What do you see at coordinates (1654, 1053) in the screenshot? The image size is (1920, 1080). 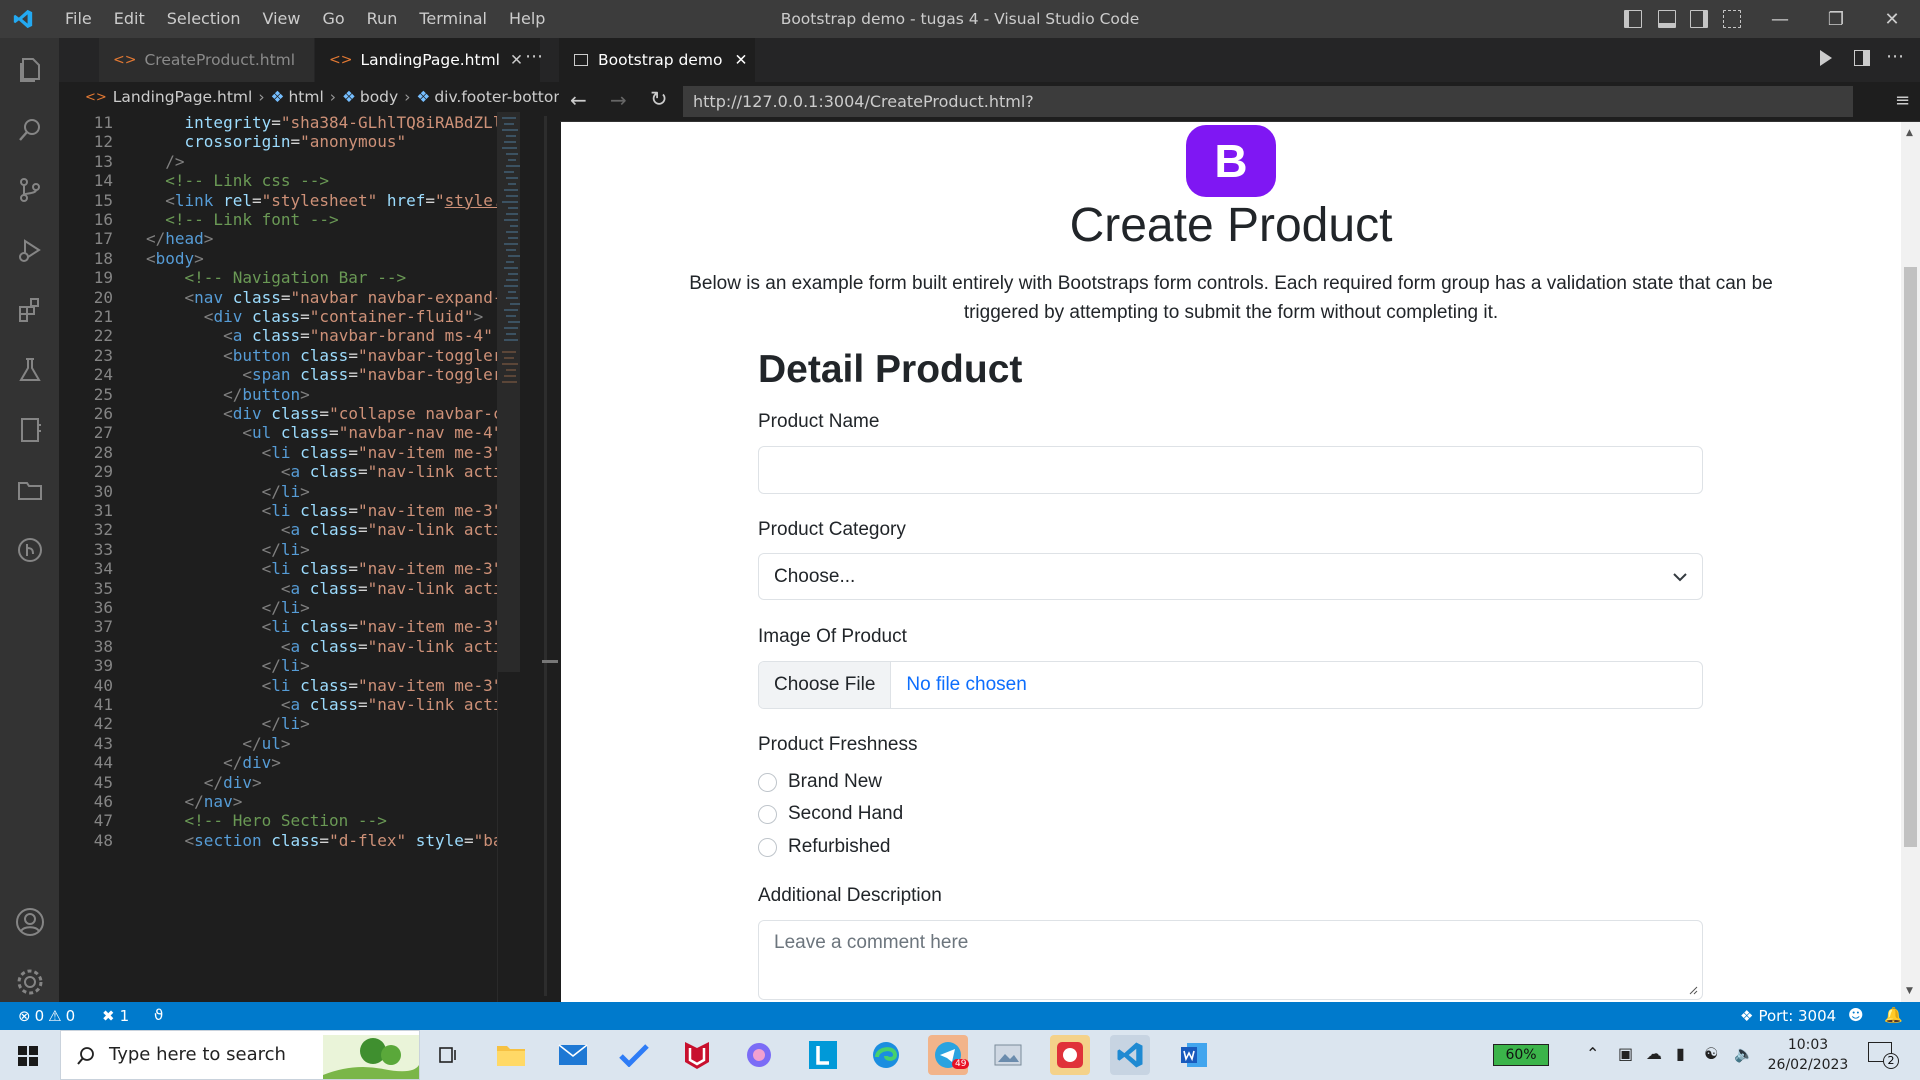 I see `onedrive-cloud-icon: ☁` at bounding box center [1654, 1053].